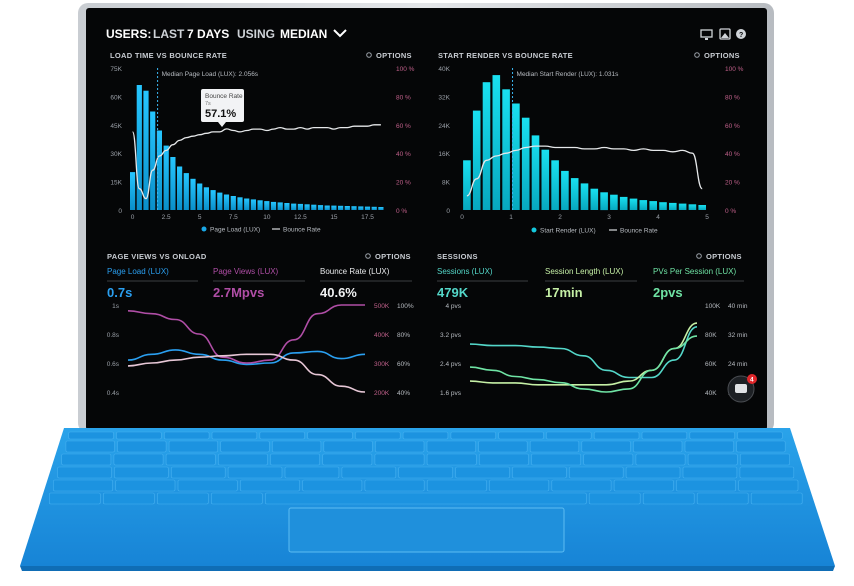 Image resolution: width=854 pixels, height=586 pixels. I want to click on touchpad, so click(426, 530).